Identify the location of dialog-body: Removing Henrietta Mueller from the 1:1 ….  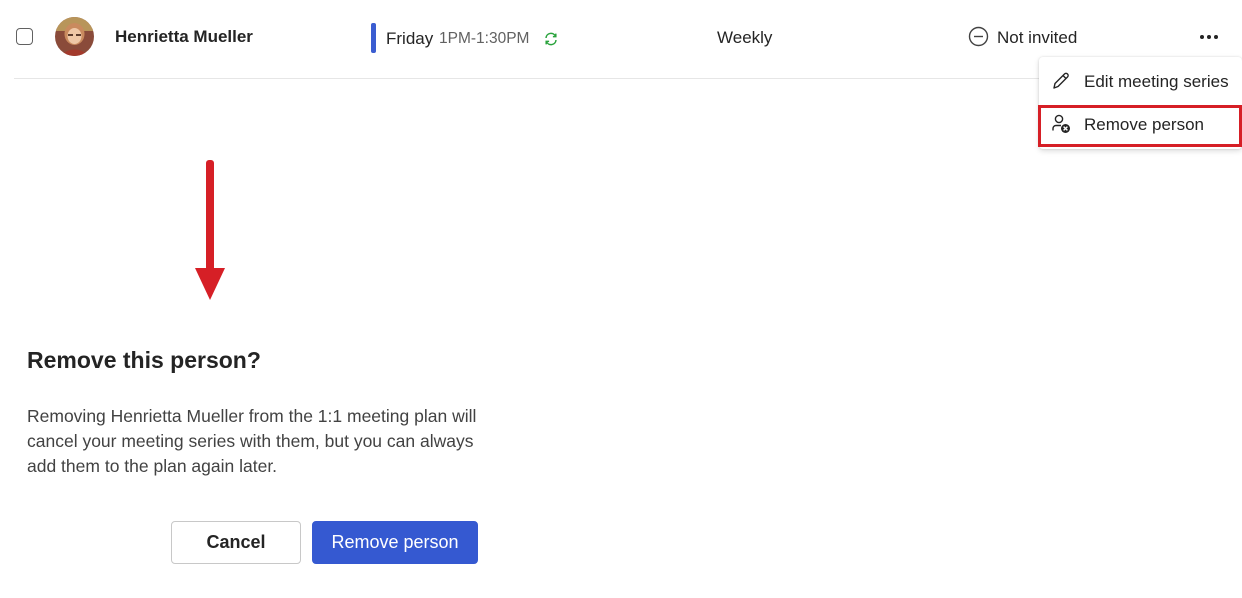
(252, 441).